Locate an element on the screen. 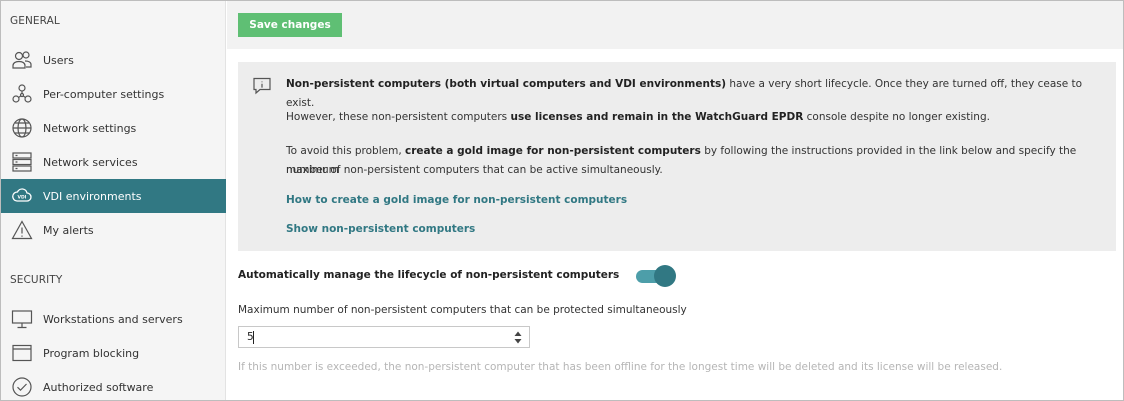 This screenshot has height=401, width=1124. sidebar-item-label: VDI environments is located at coordinates (92, 196).